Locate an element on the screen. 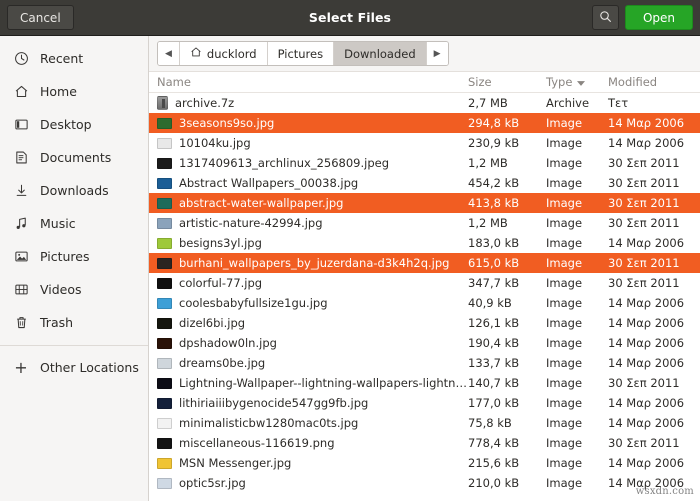  header-actions: Open is located at coordinates (642, 17).